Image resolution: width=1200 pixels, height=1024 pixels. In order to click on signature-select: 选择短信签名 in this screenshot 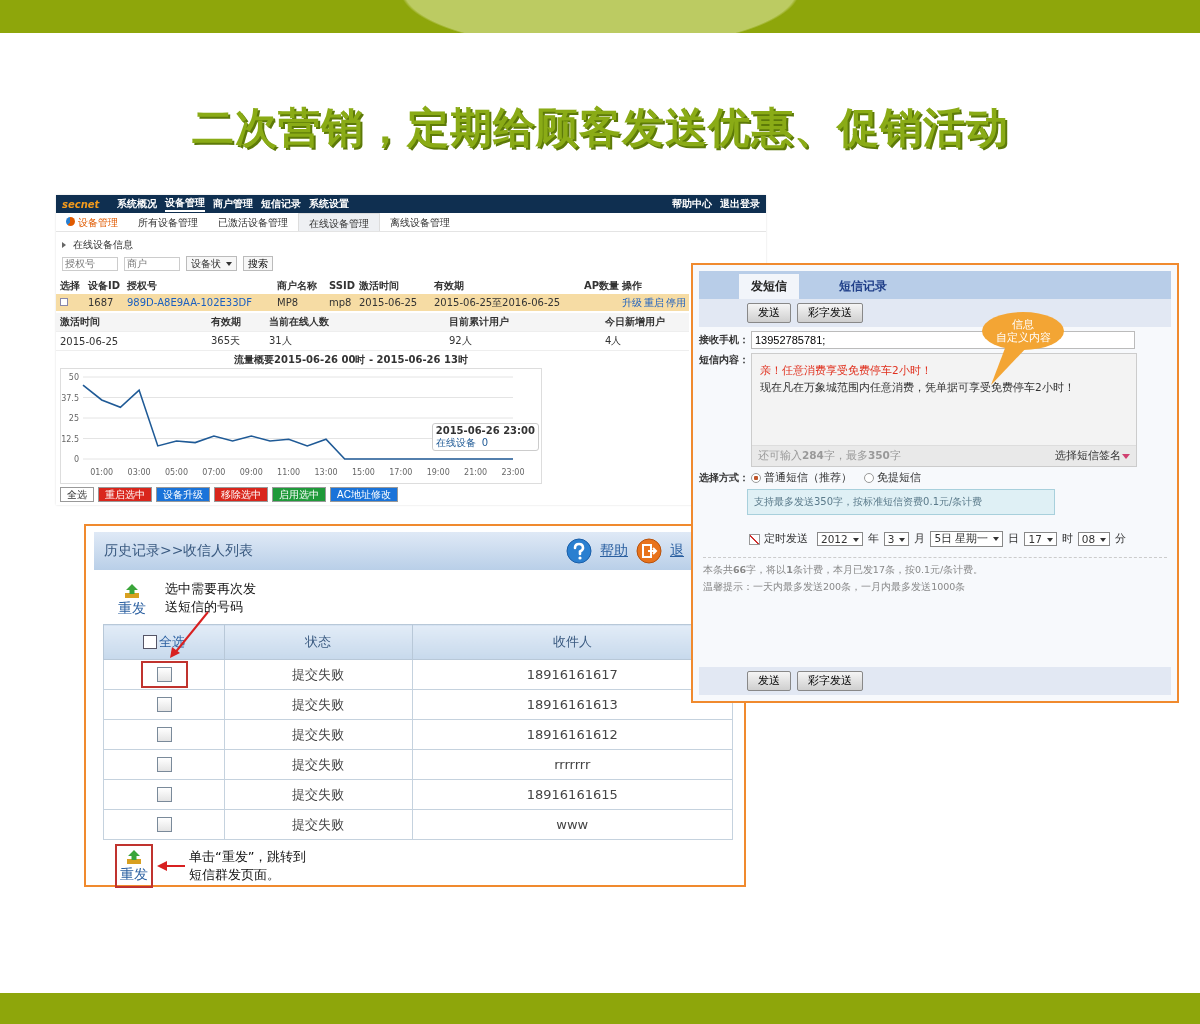, I will do `click(1092, 456)`.